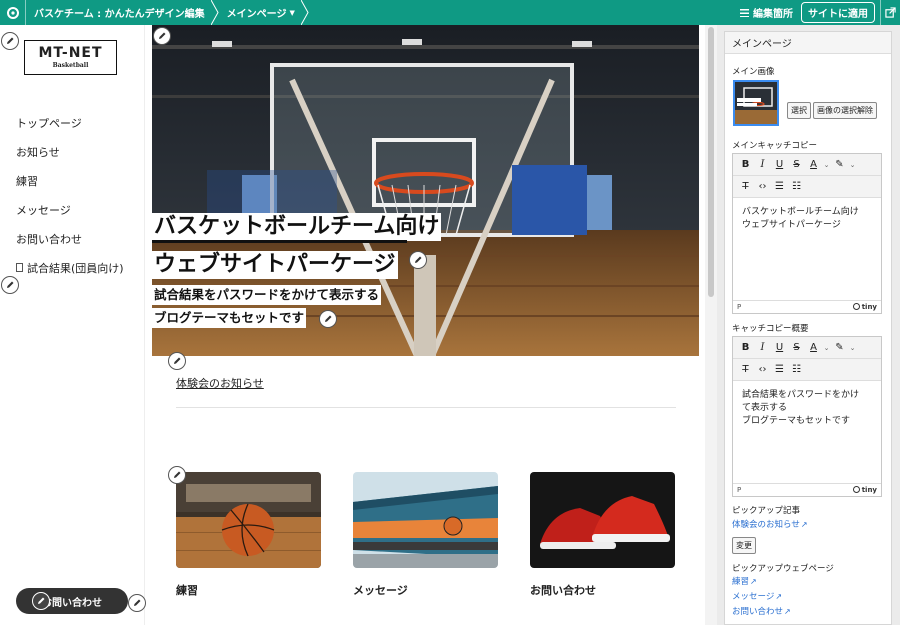 This screenshot has width=900, height=625. Describe the element at coordinates (761, 611) in the screenshot. I see `pickup-page-link: お問い合わせ↗` at that location.